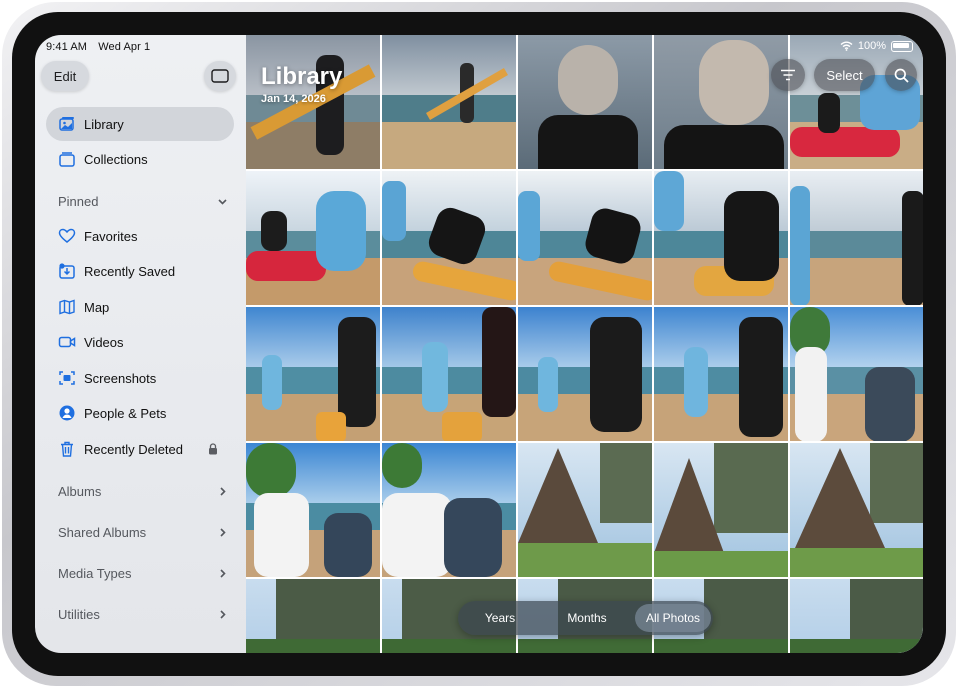  What do you see at coordinates (67, 159) in the screenshot?
I see `collections-icon` at bounding box center [67, 159].